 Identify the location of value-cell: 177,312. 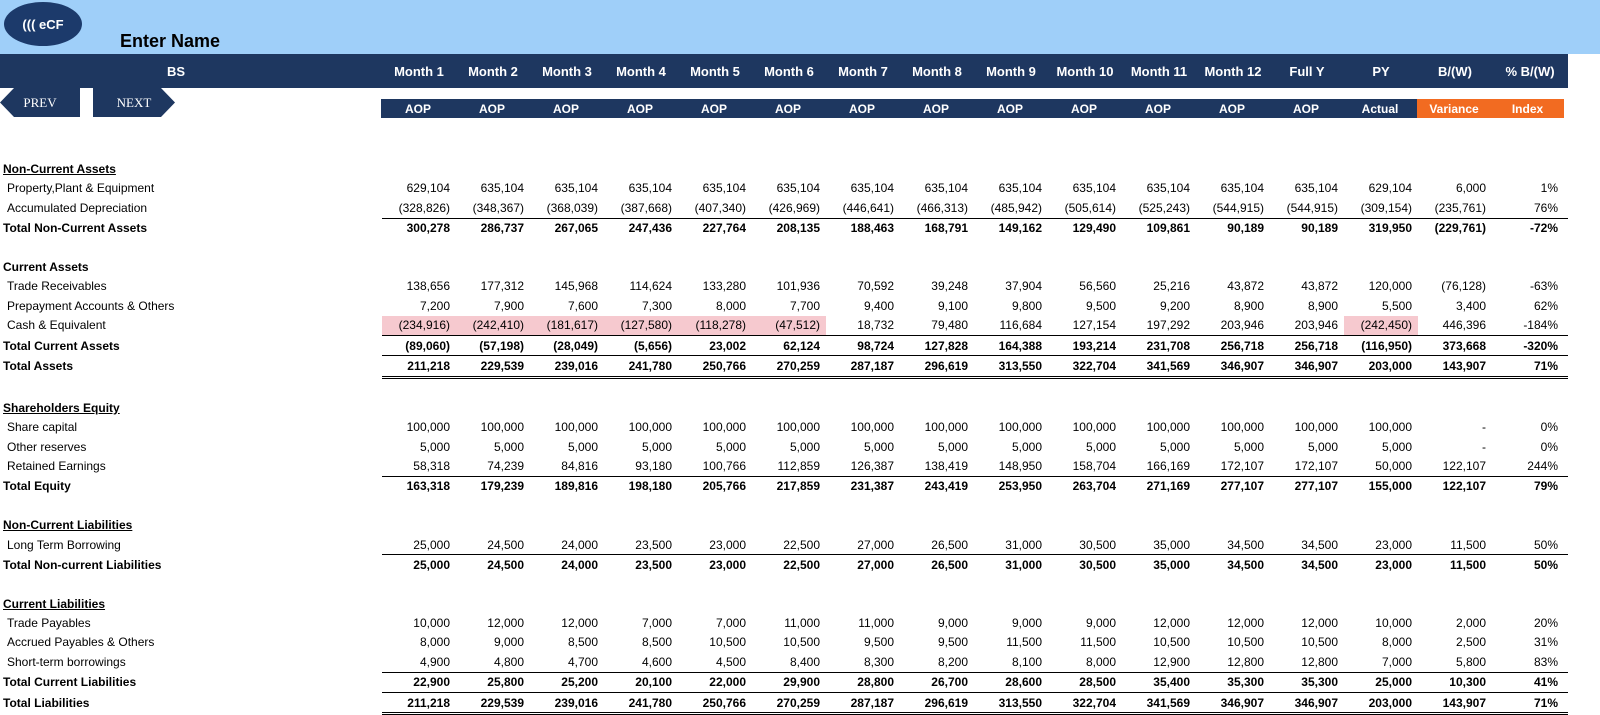
(493, 286).